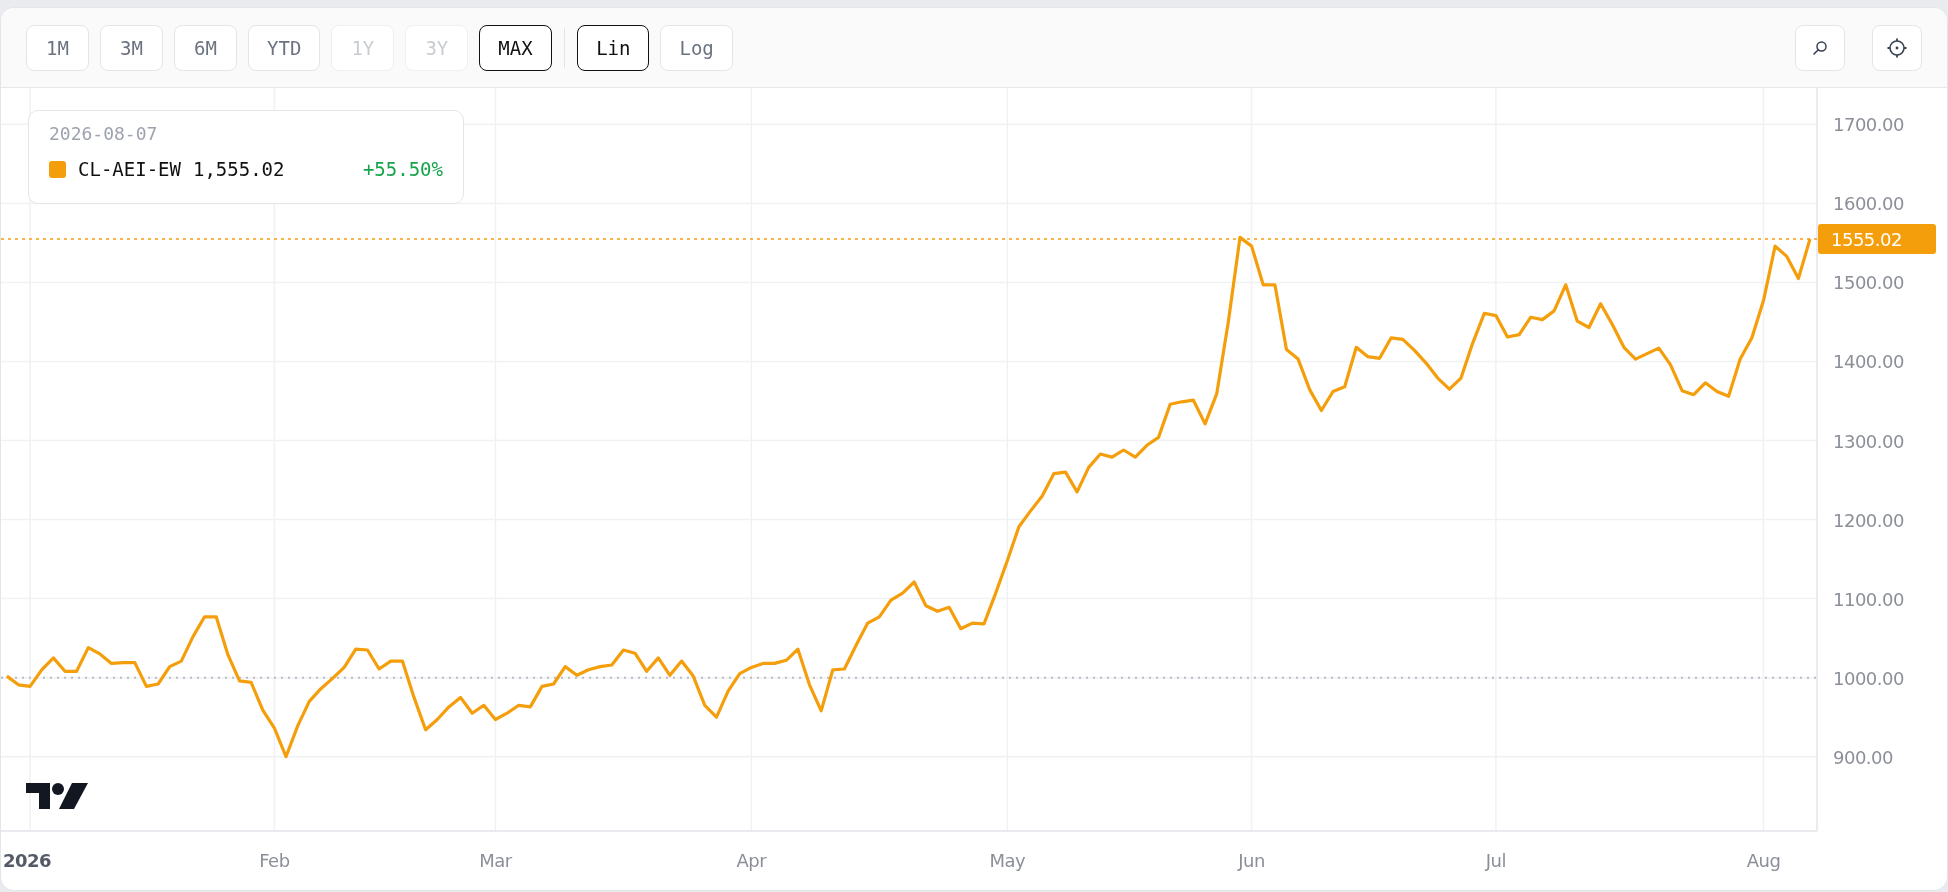 This screenshot has height=892, width=1948. What do you see at coordinates (131, 47) in the screenshot?
I see `range-button: 3M` at bounding box center [131, 47].